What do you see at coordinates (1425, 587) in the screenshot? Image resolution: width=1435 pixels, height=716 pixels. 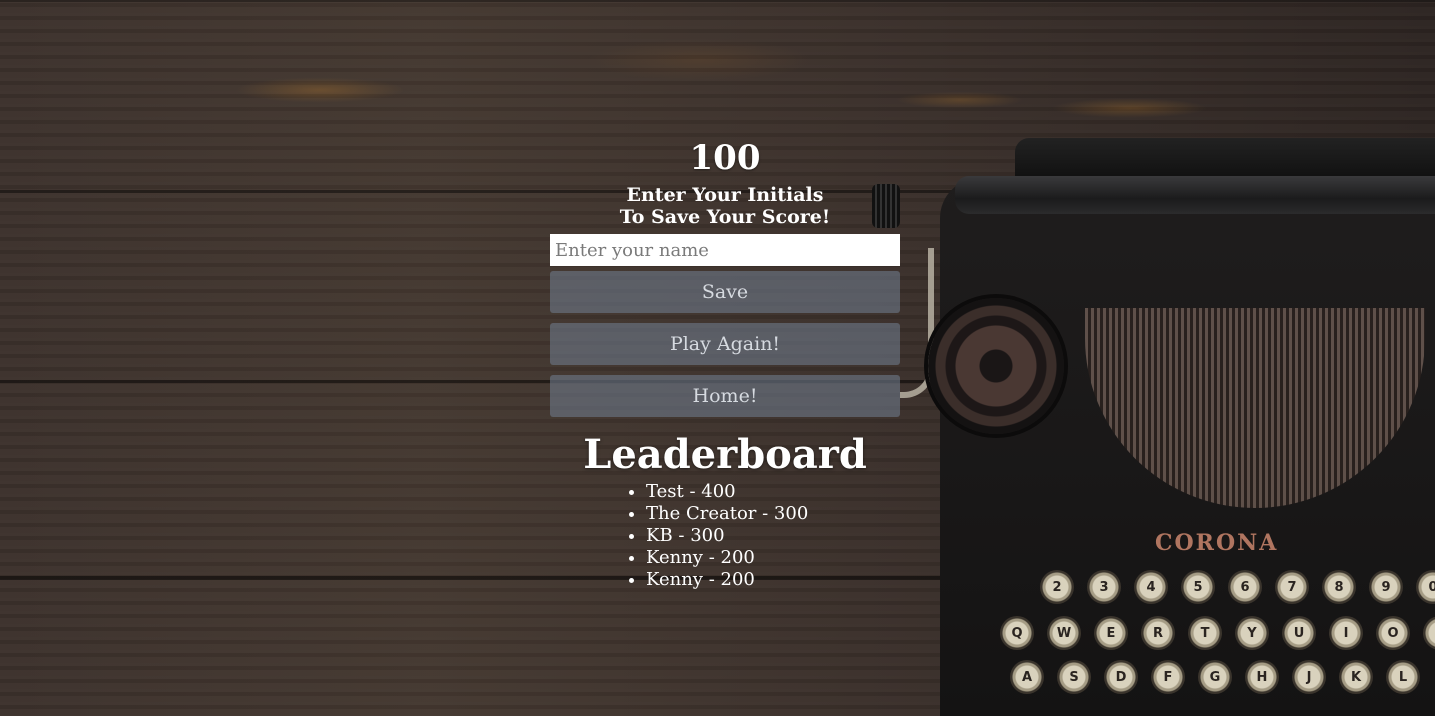 I see `typewriter-key: 0` at bounding box center [1425, 587].